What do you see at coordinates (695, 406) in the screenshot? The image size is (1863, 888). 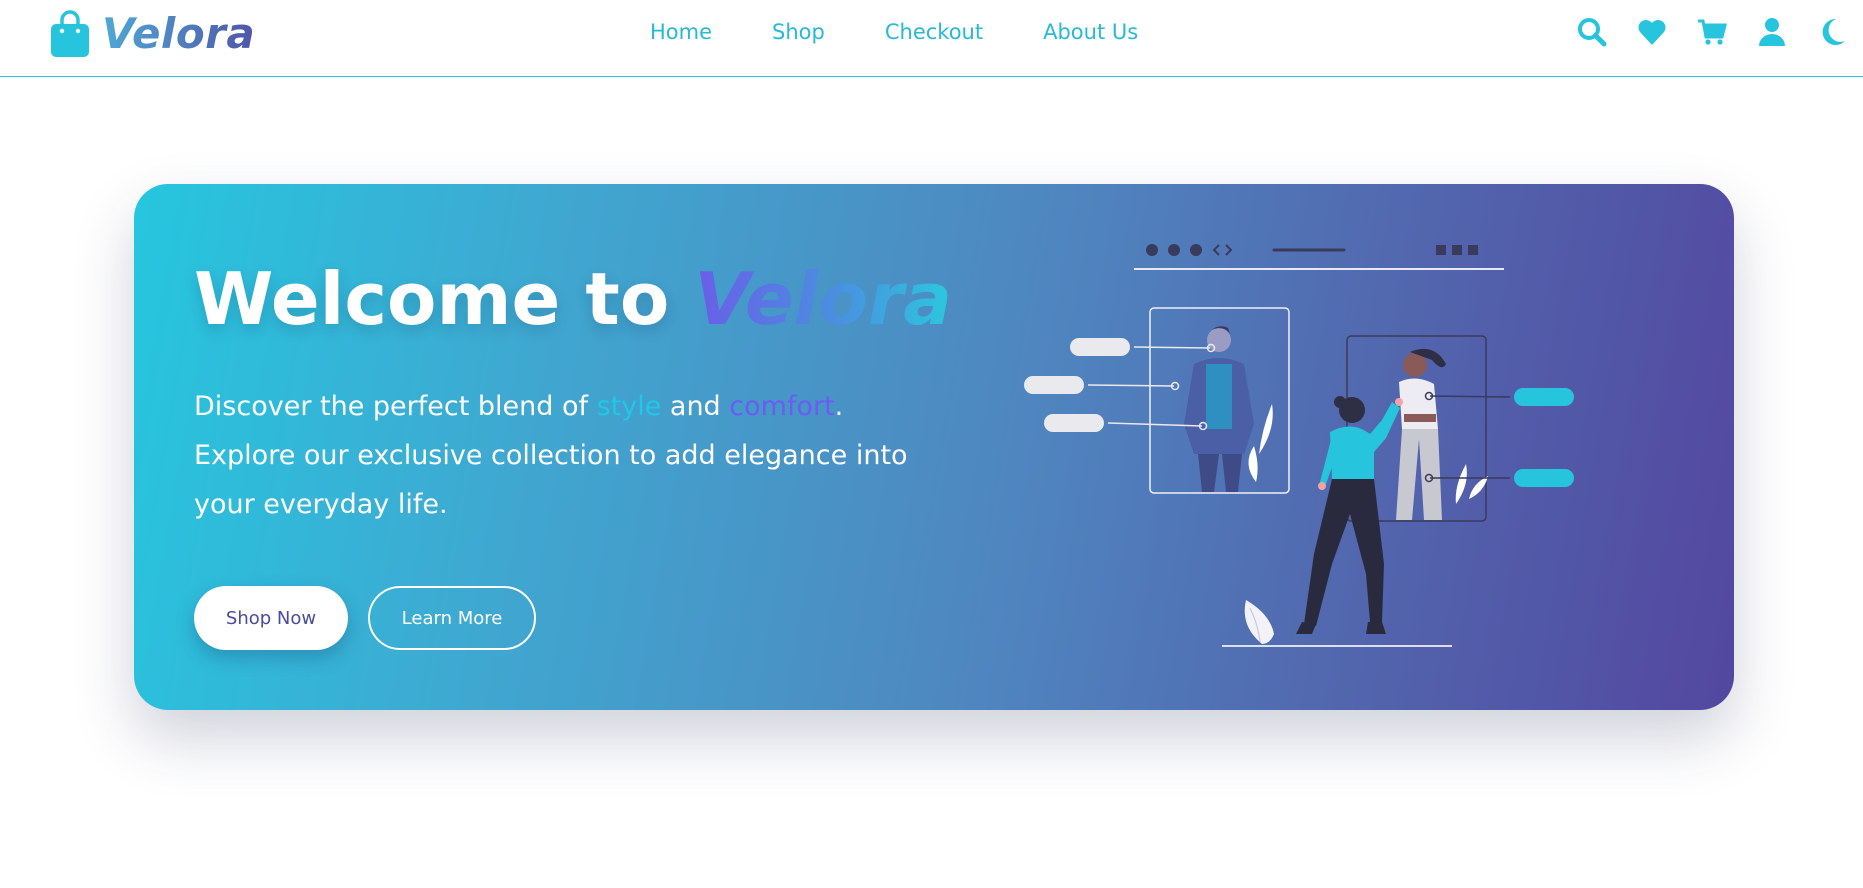 I see `hero-text-and: and` at bounding box center [695, 406].